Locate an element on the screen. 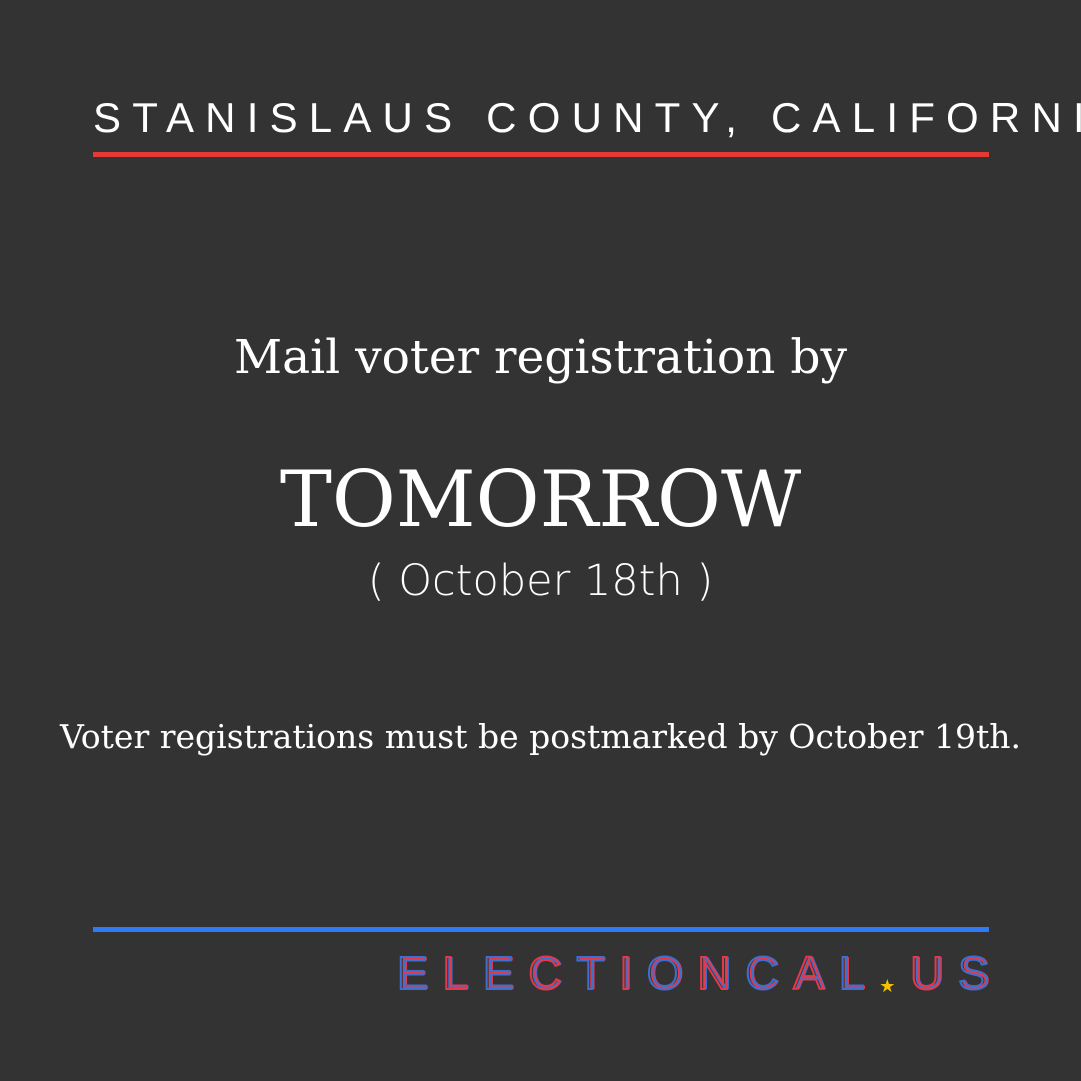 Image resolution: width=1081 pixels, height=1081 pixels. brand-letter: I is located at coordinates (625, 973).